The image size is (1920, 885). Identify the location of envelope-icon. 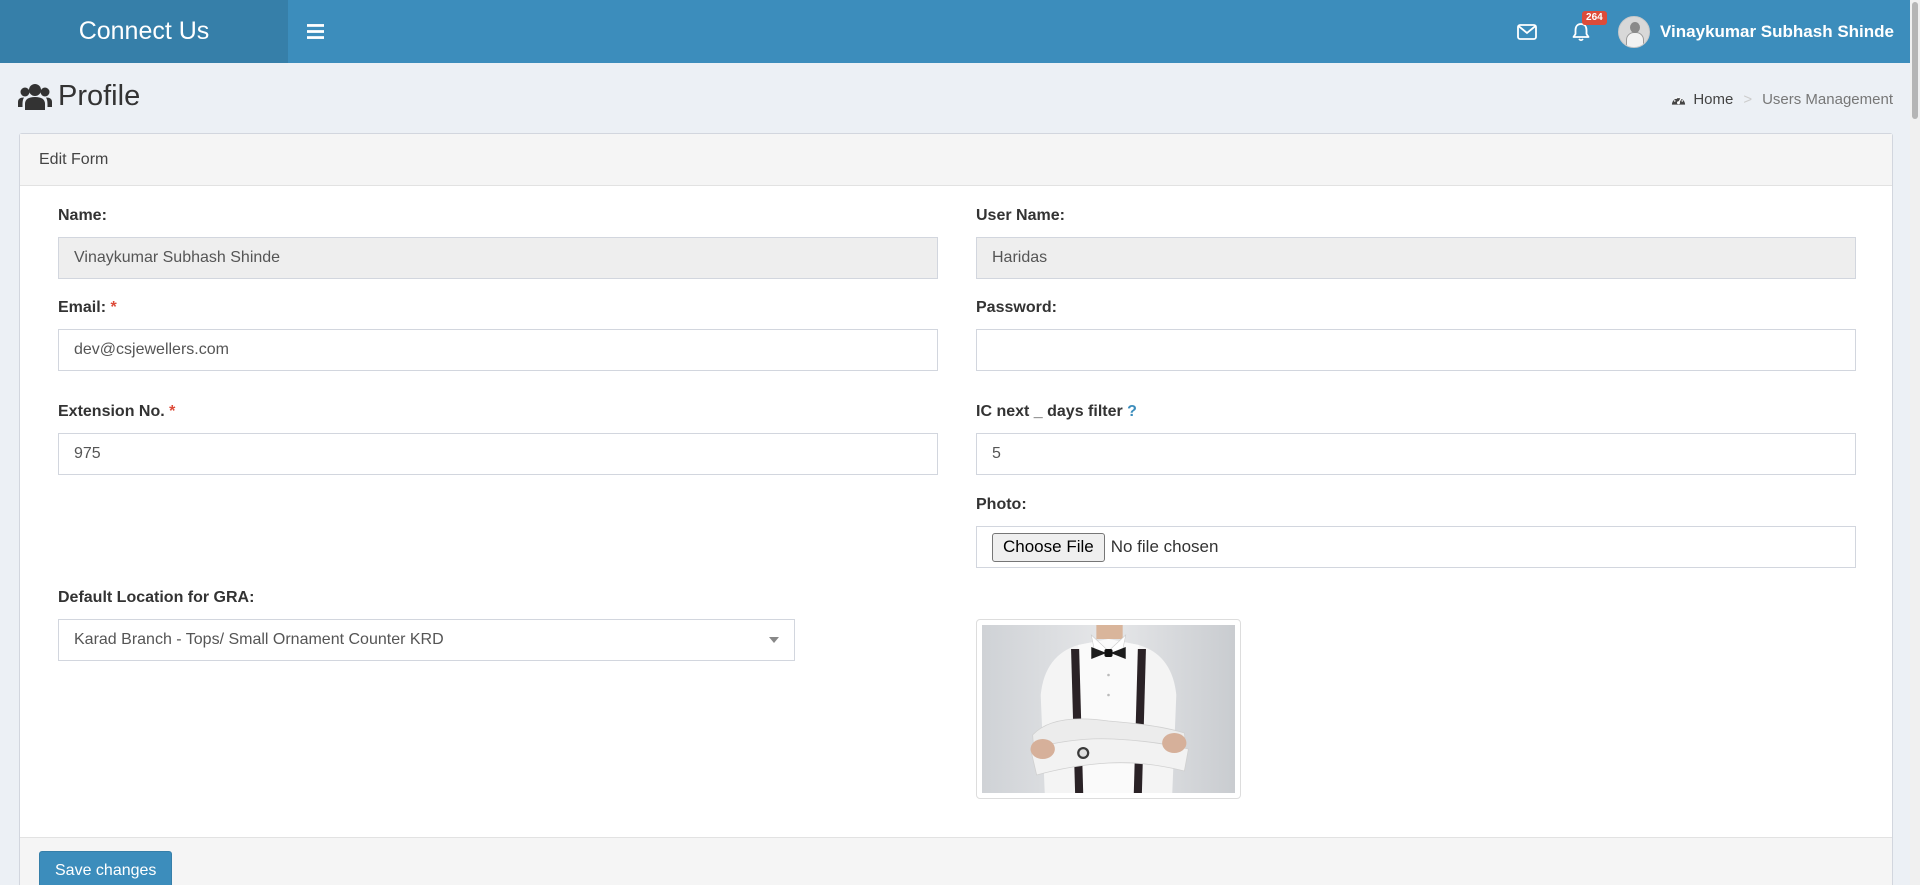
(1527, 31).